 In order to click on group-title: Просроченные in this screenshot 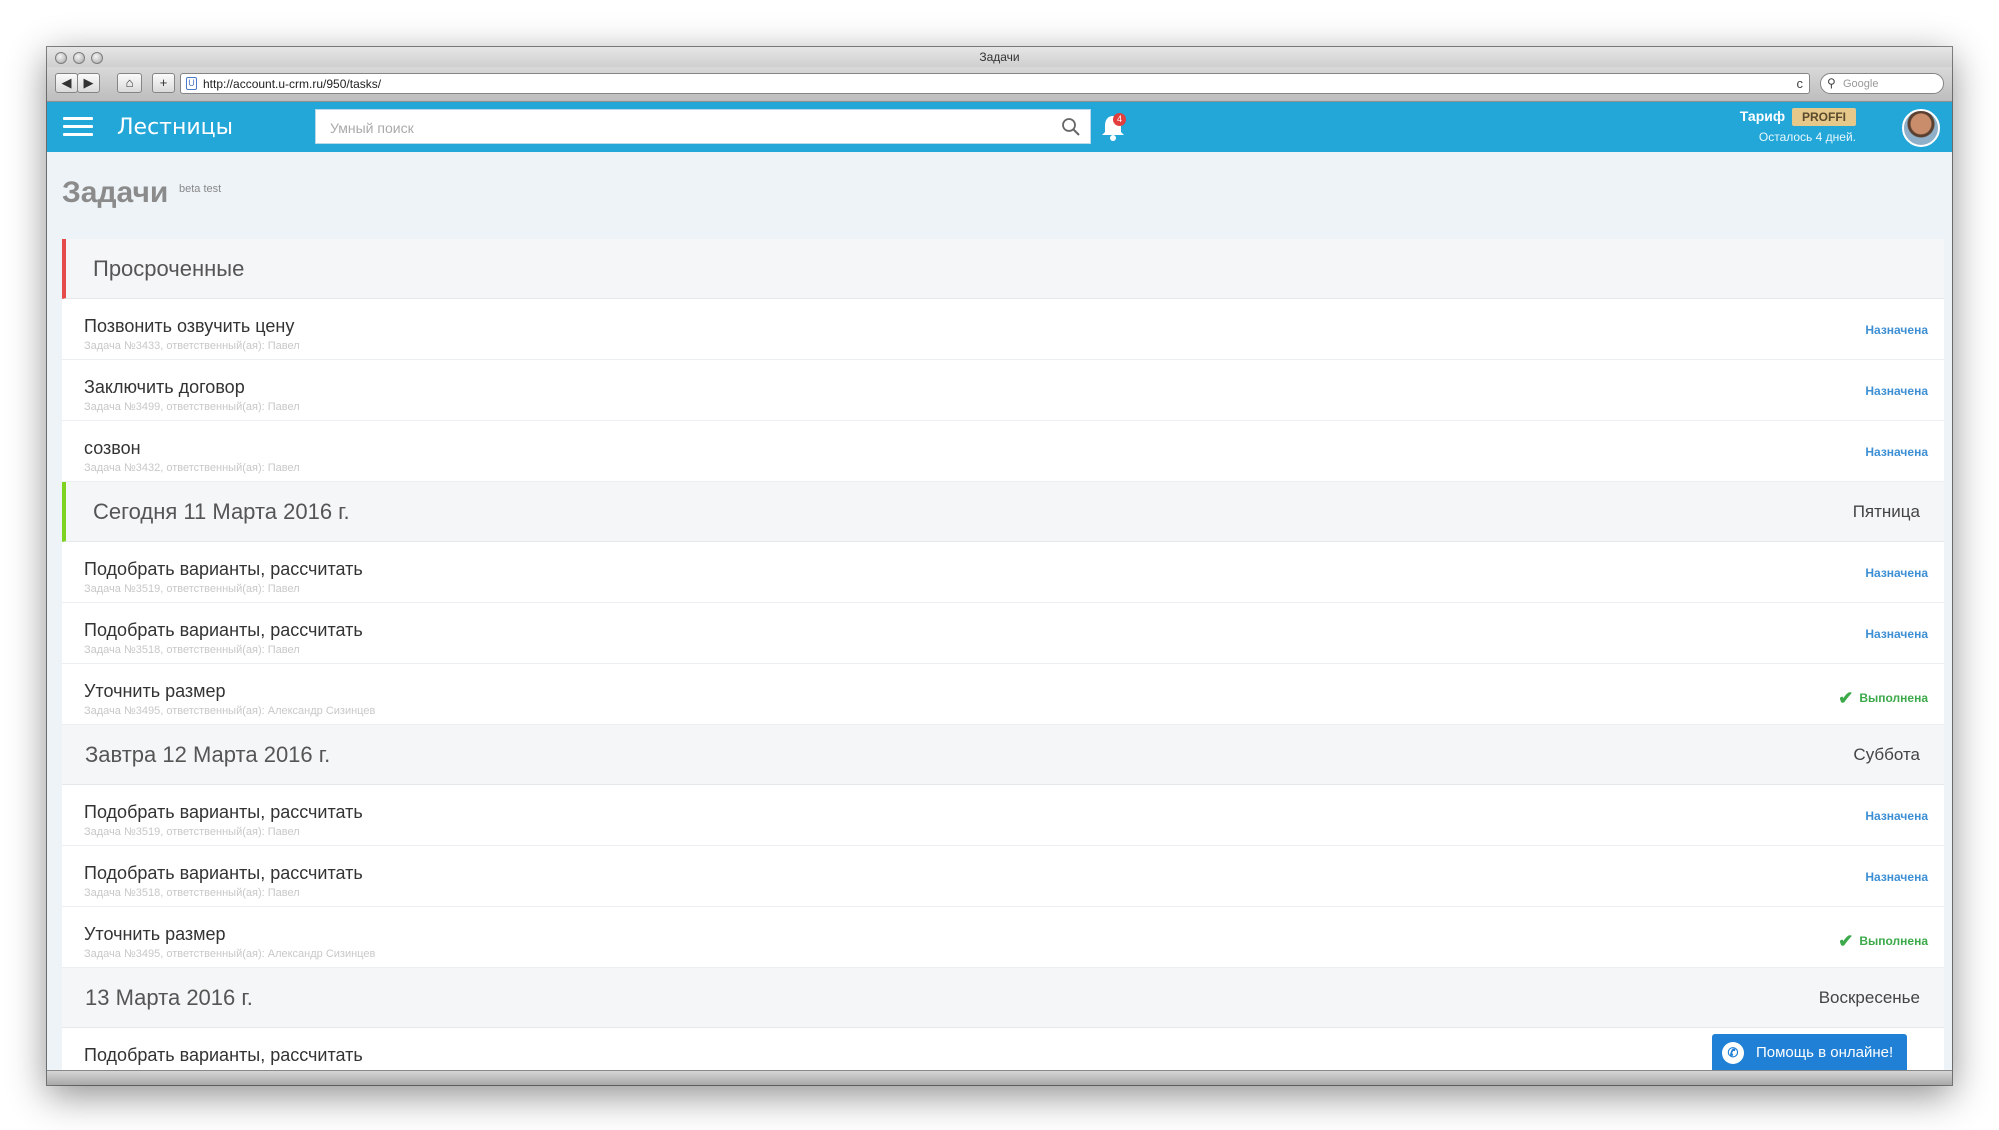, I will do `click(169, 268)`.